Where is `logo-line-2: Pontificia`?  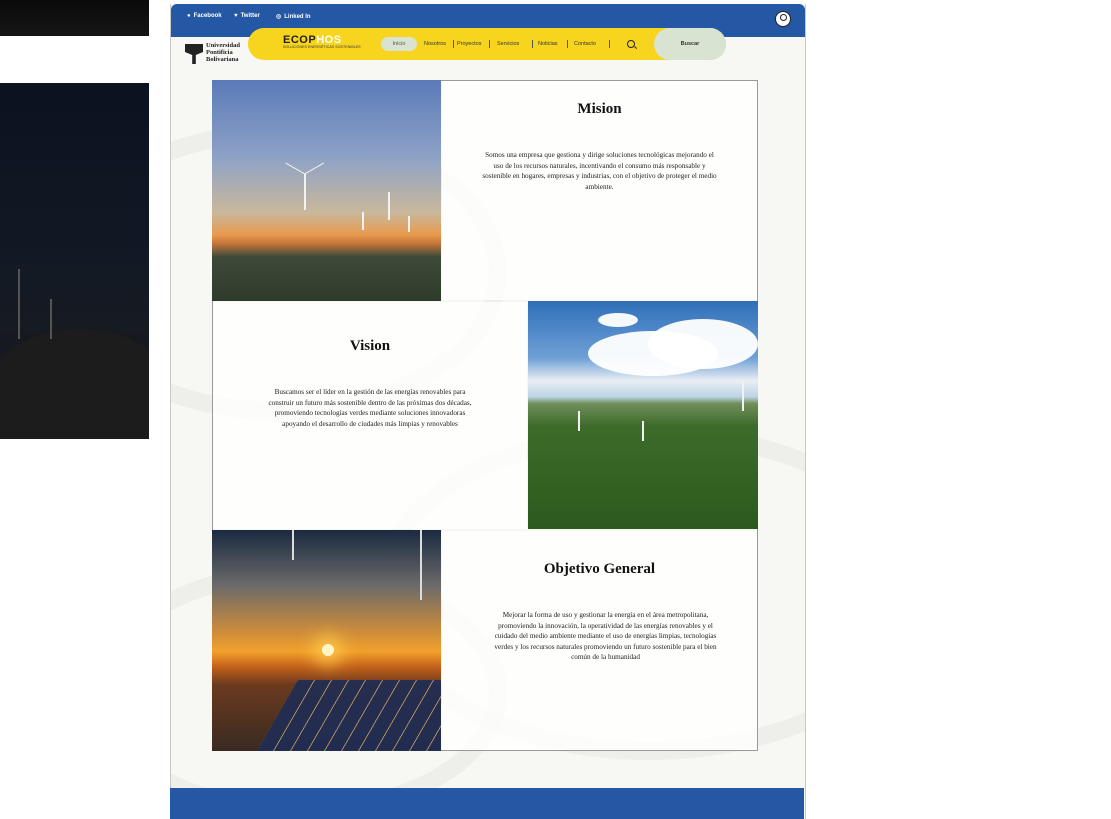
logo-line-2: Pontificia is located at coordinates (219, 52).